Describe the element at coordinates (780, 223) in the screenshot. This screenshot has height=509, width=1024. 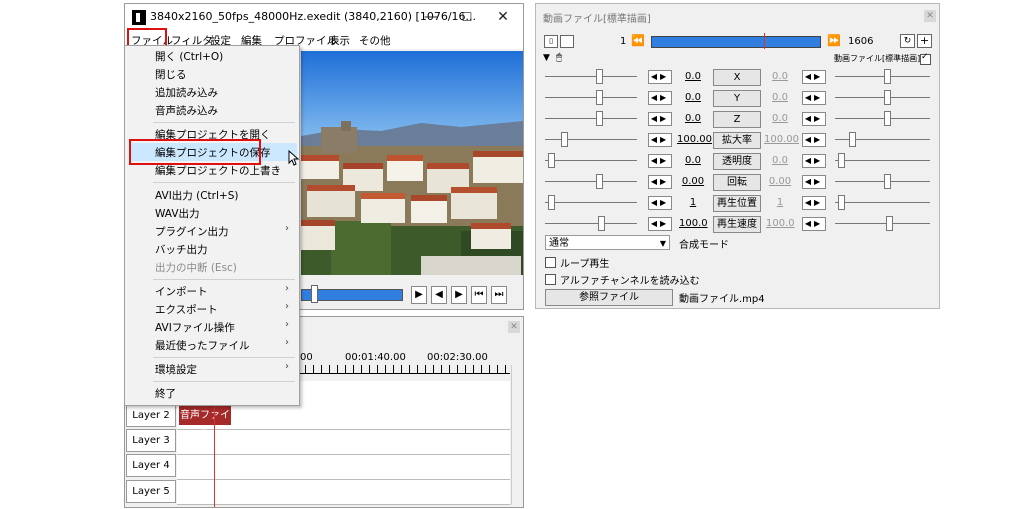
I see `param-speed-end: 100.0` at that location.